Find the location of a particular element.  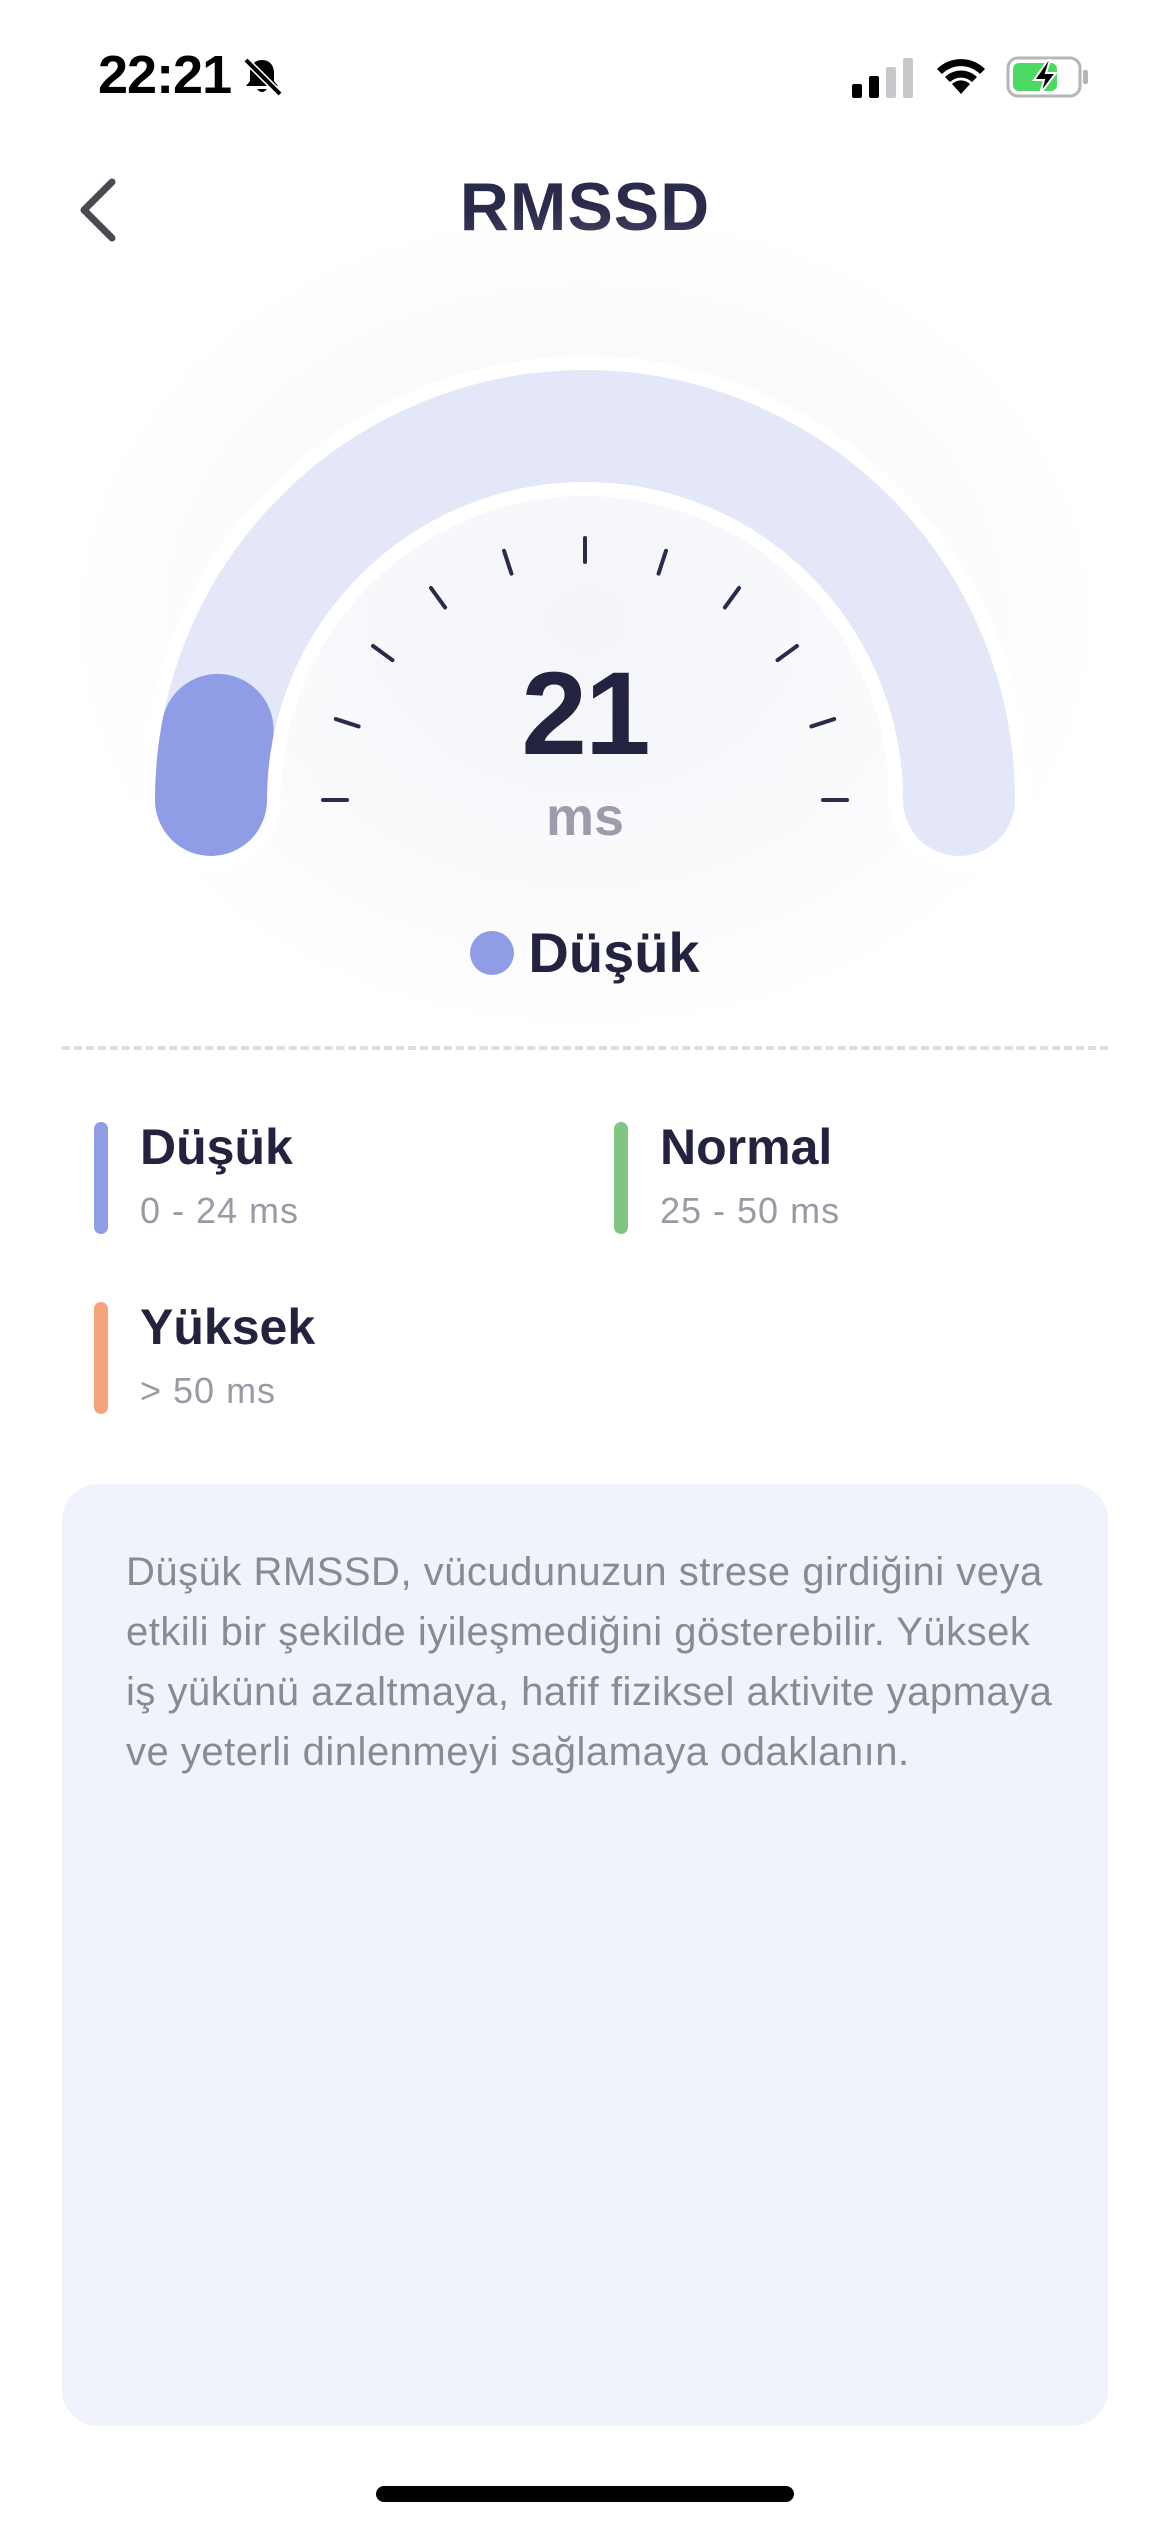

battery-charging-icon is located at coordinates (1047, 77).